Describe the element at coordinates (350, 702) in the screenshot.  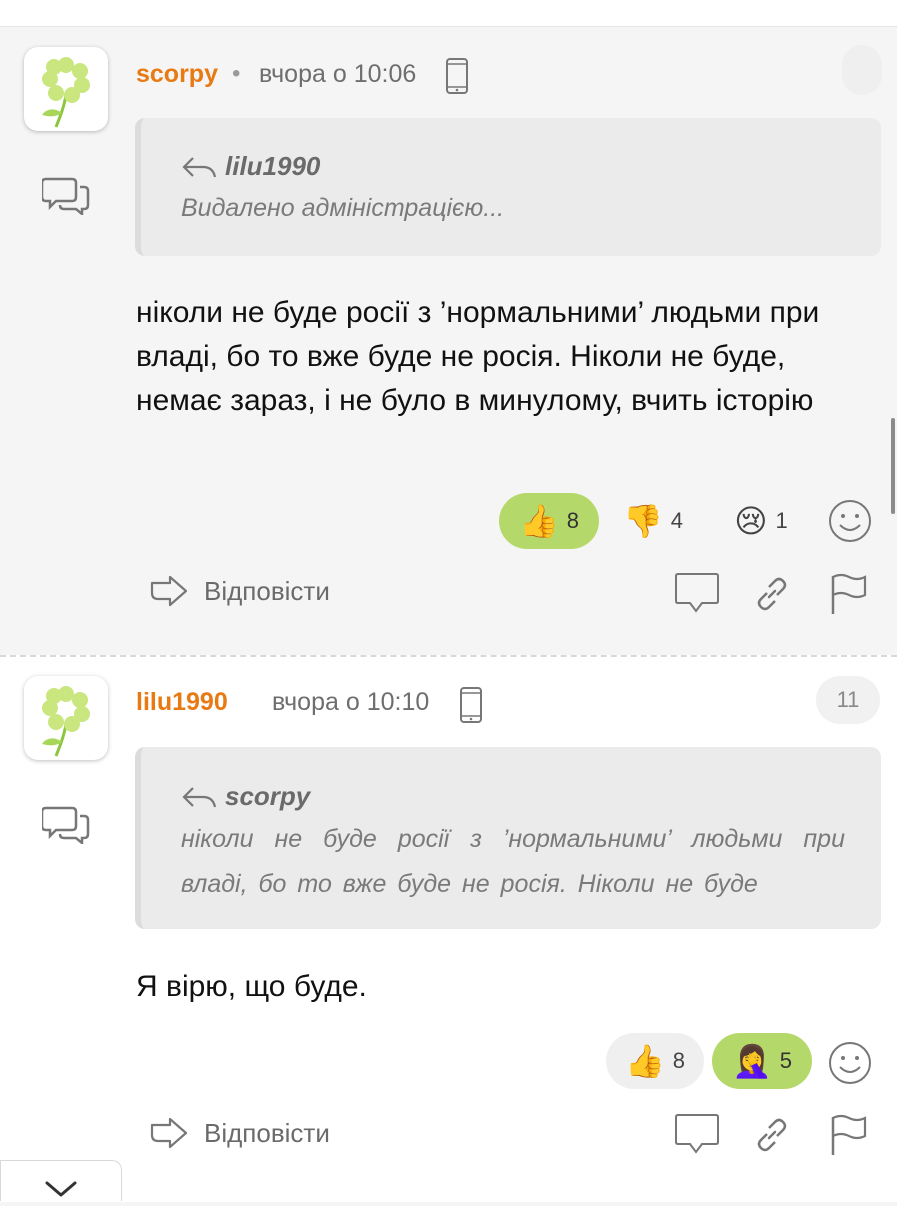
I see `comment-time: вчора о 10:10` at that location.